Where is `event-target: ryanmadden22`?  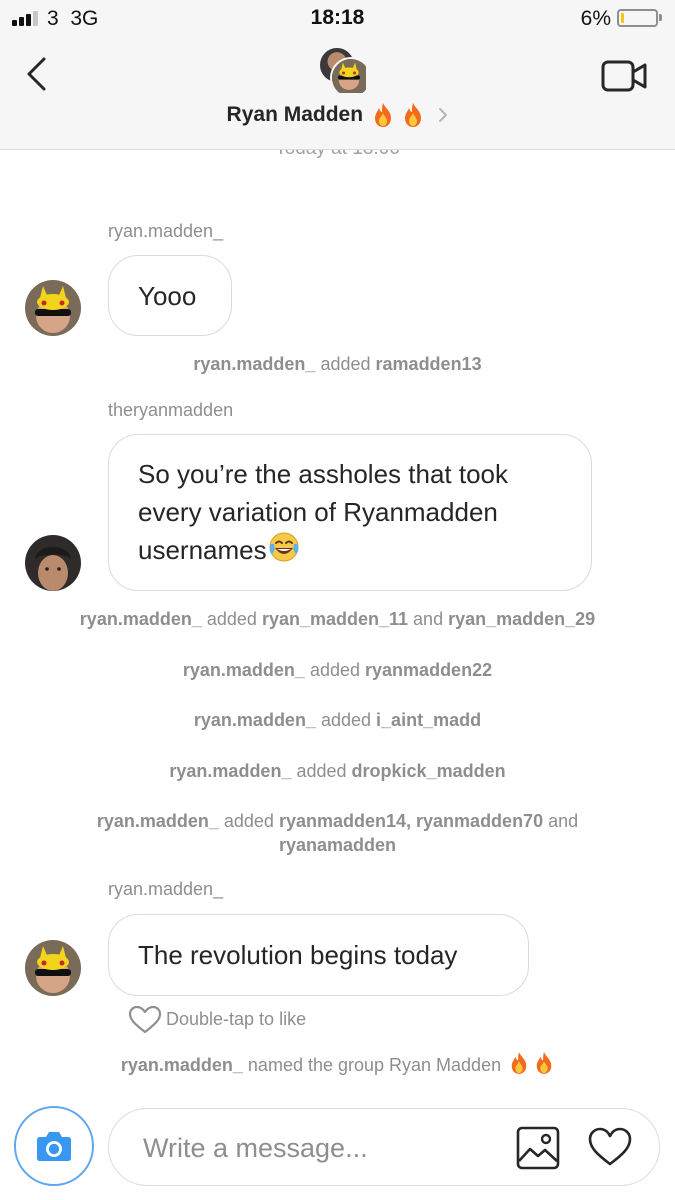
event-target: ryanmadden22 is located at coordinates (429, 670).